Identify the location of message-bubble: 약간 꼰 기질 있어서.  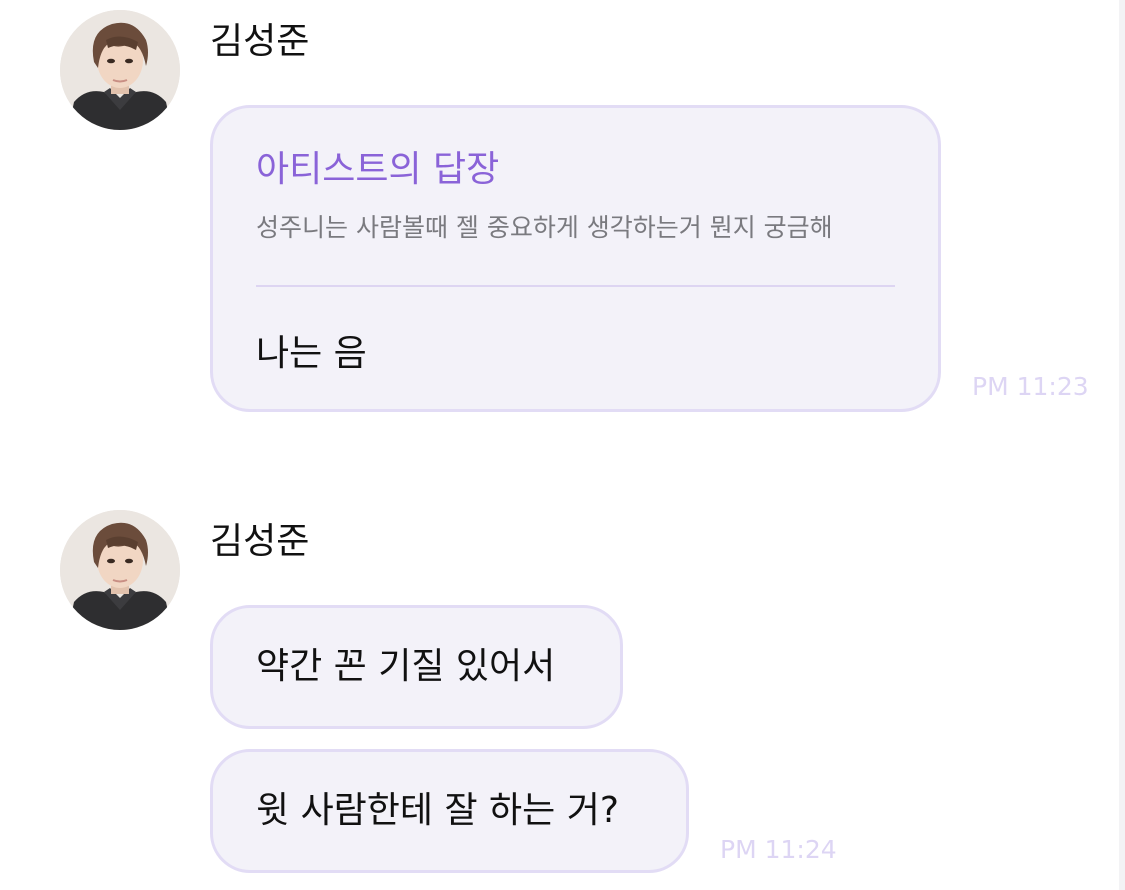
(416, 667).